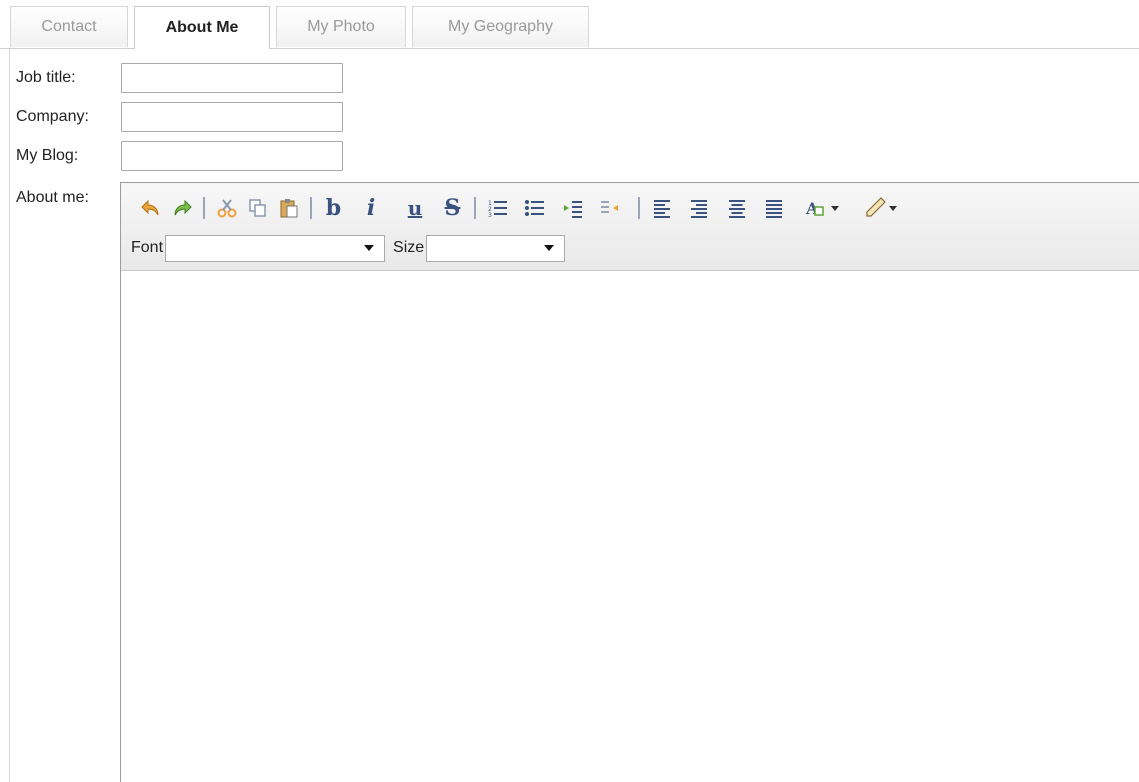 This screenshot has height=782, width=1139. What do you see at coordinates (415, 208) in the screenshot?
I see `underline-icon: u` at bounding box center [415, 208].